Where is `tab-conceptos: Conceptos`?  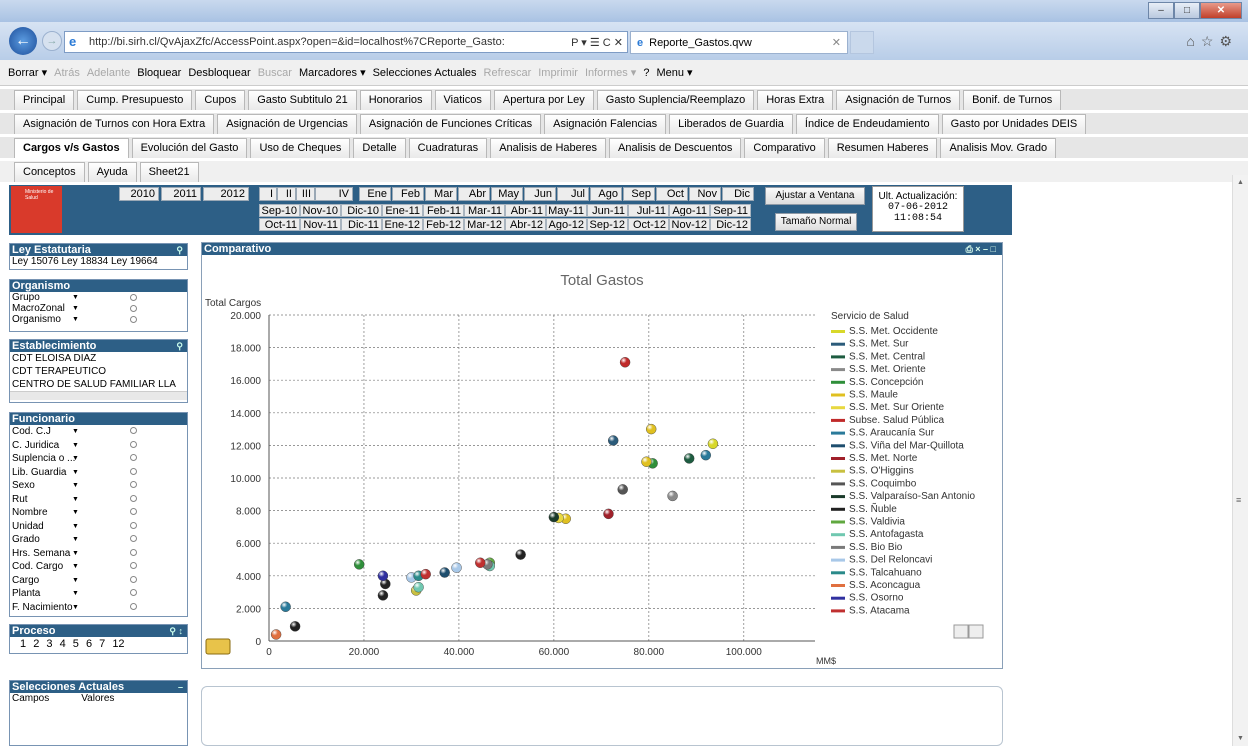
tab-conceptos: Conceptos is located at coordinates (49, 172).